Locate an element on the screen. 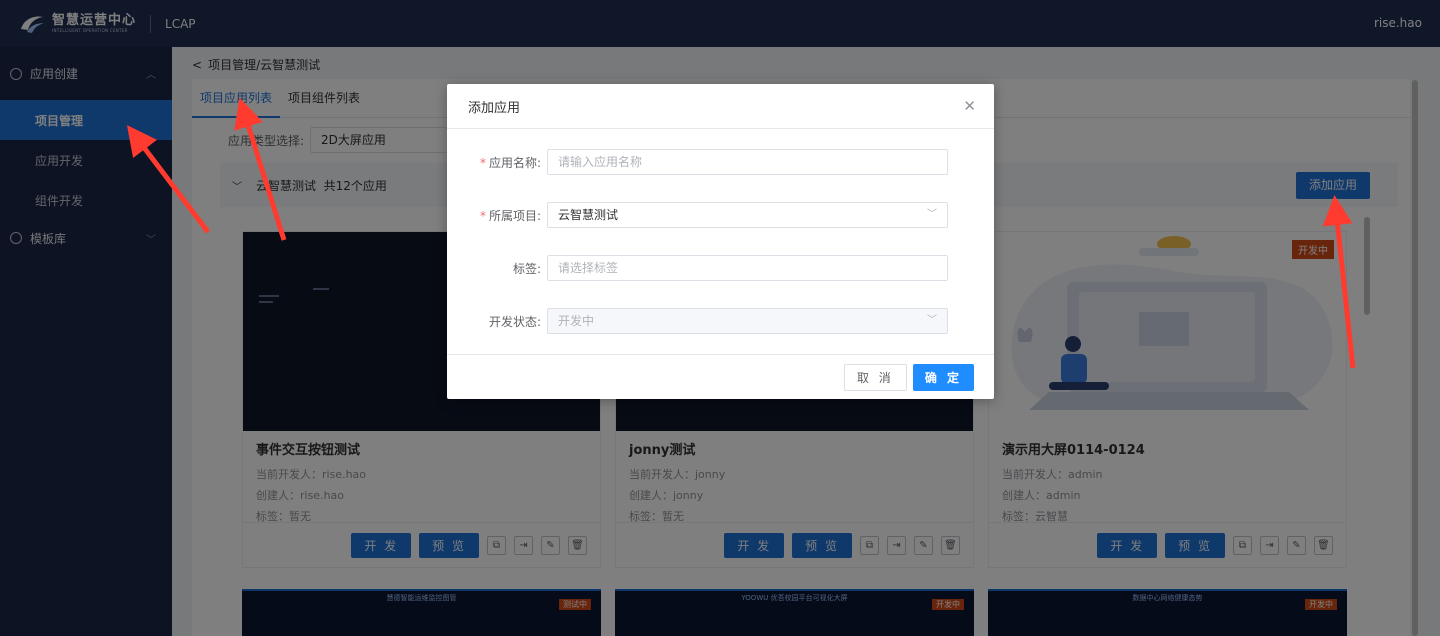 The height and width of the screenshot is (636, 1440). tags-select: 请选择标签 is located at coordinates (747, 268).